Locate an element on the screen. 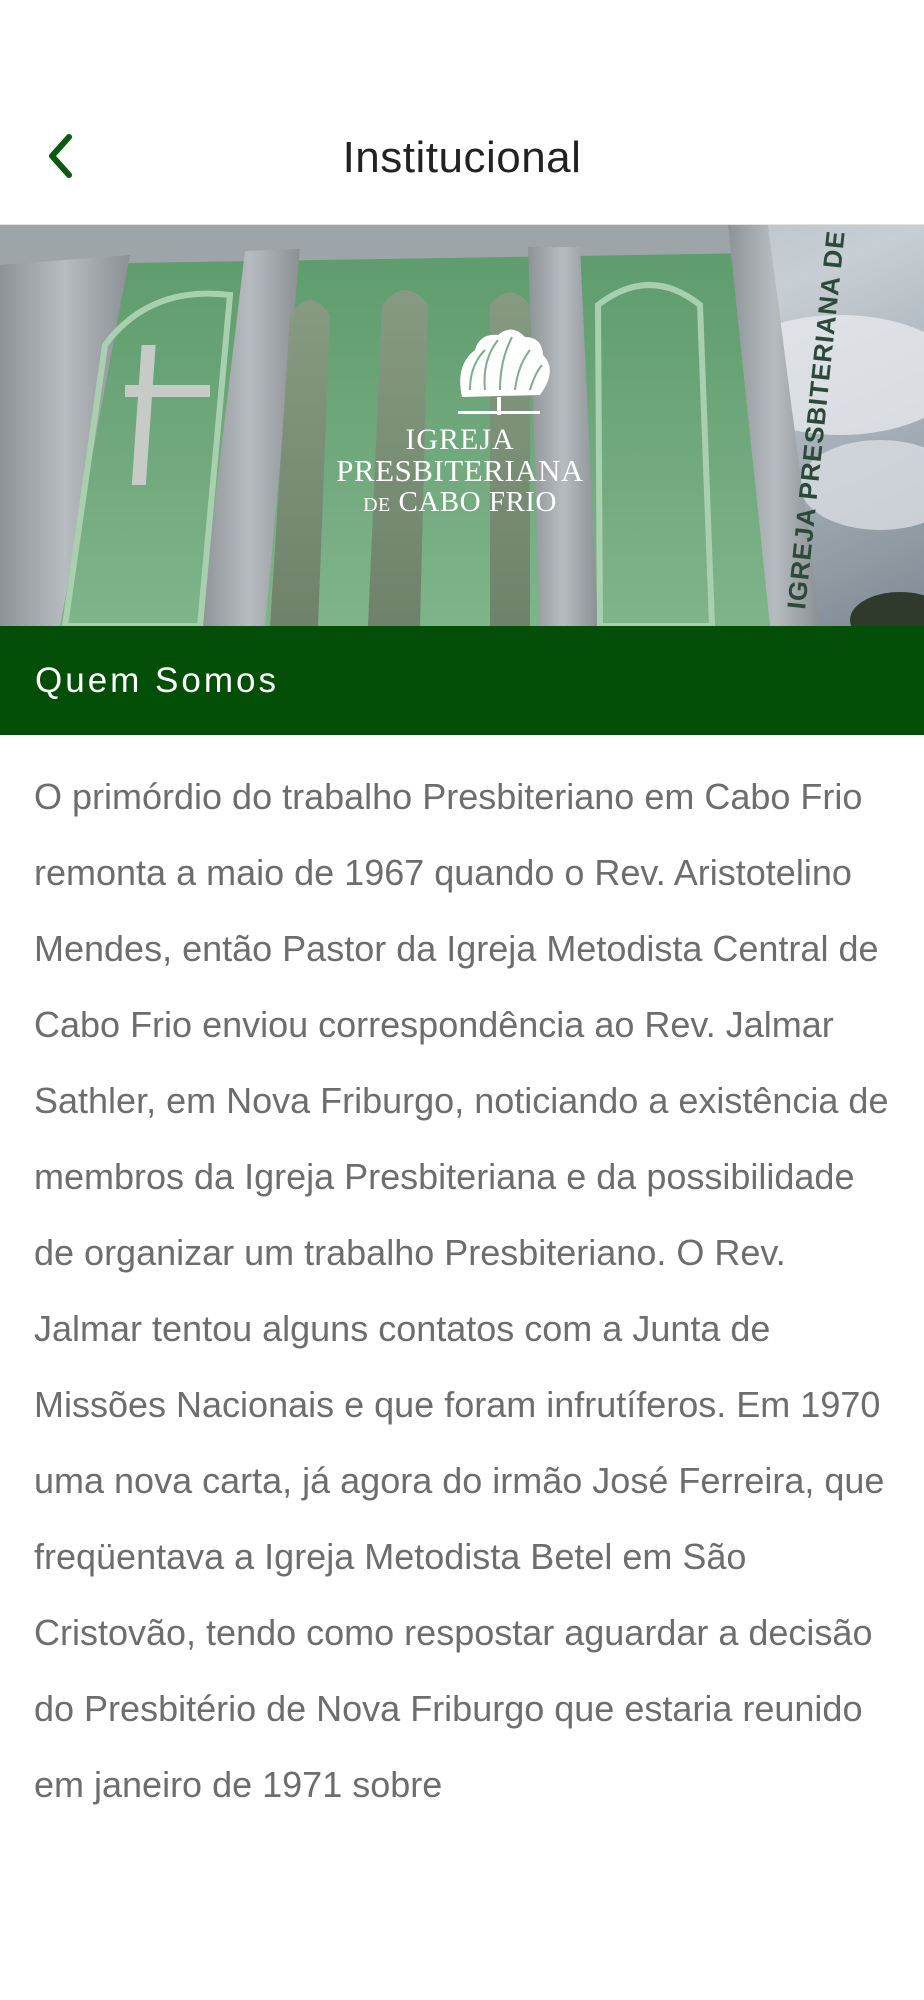 This screenshot has height=2000, width=924. logo-line-presbiteriana: PRESBITERIANA is located at coordinates (460, 470).